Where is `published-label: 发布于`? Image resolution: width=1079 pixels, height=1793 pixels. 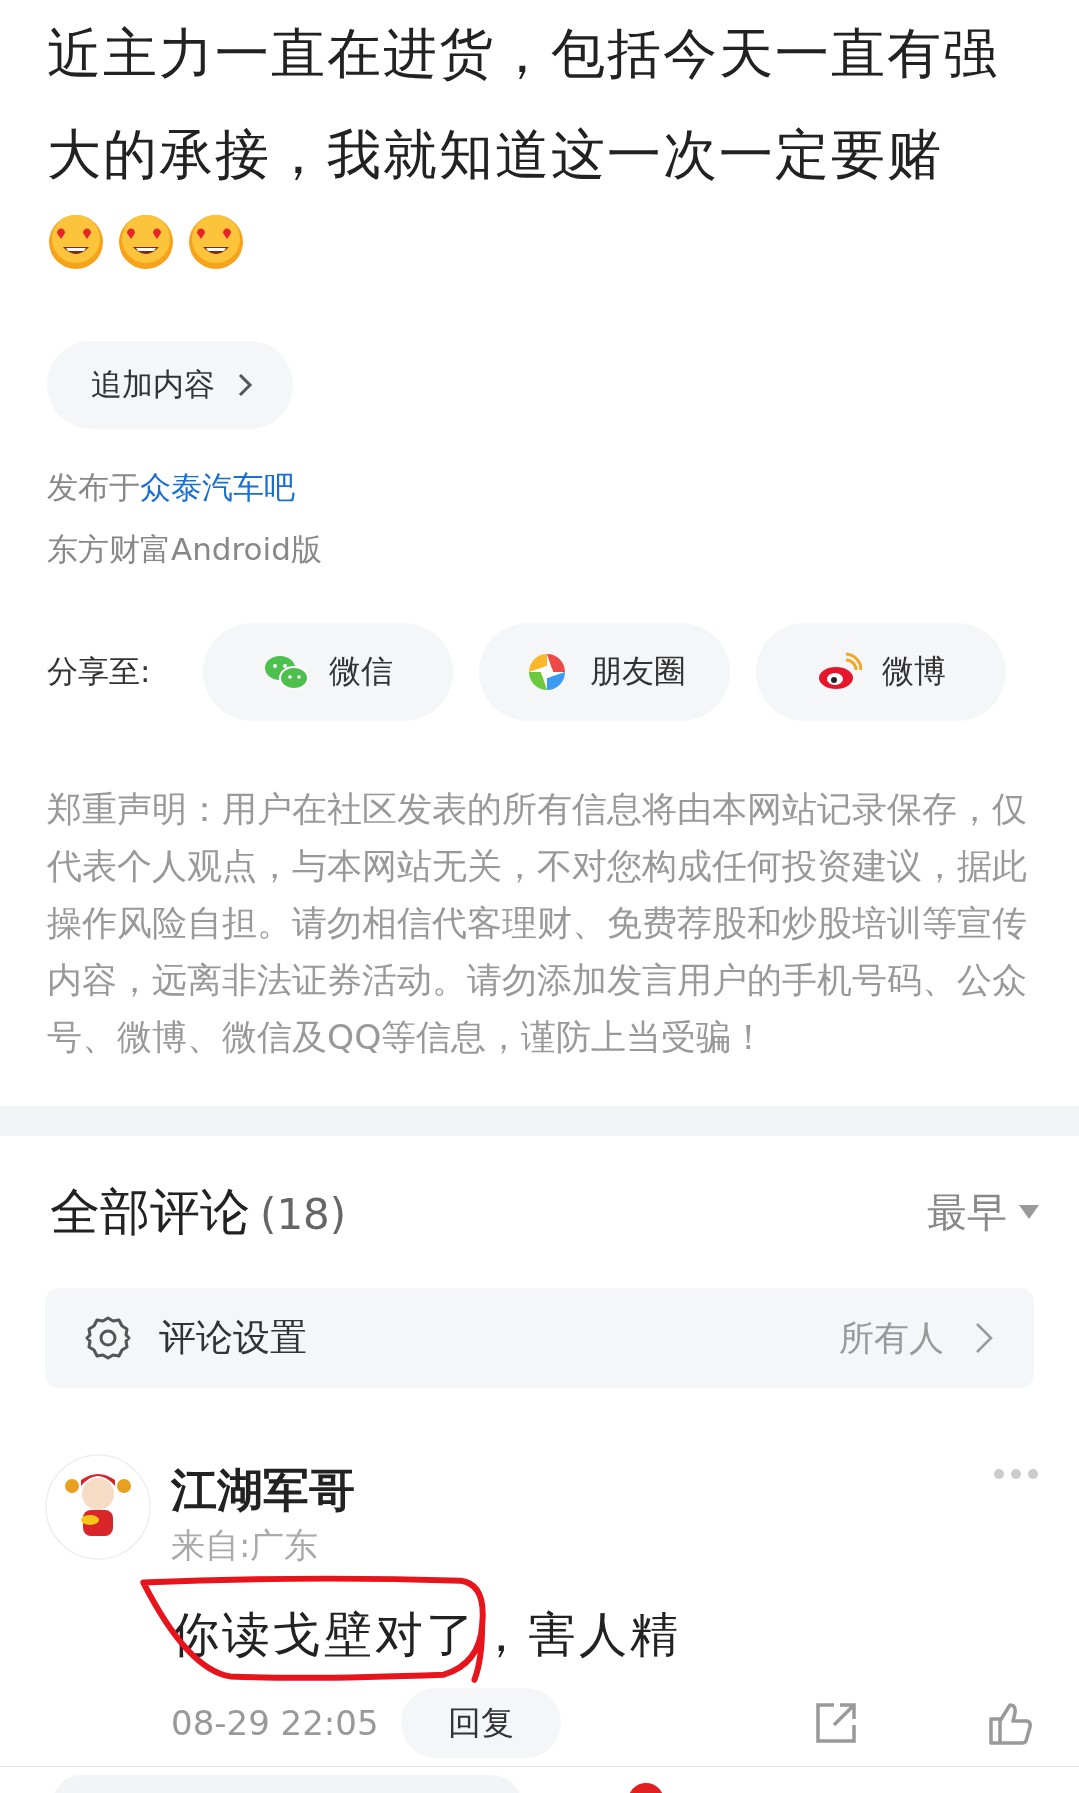
published-label: 发布于 is located at coordinates (93, 487).